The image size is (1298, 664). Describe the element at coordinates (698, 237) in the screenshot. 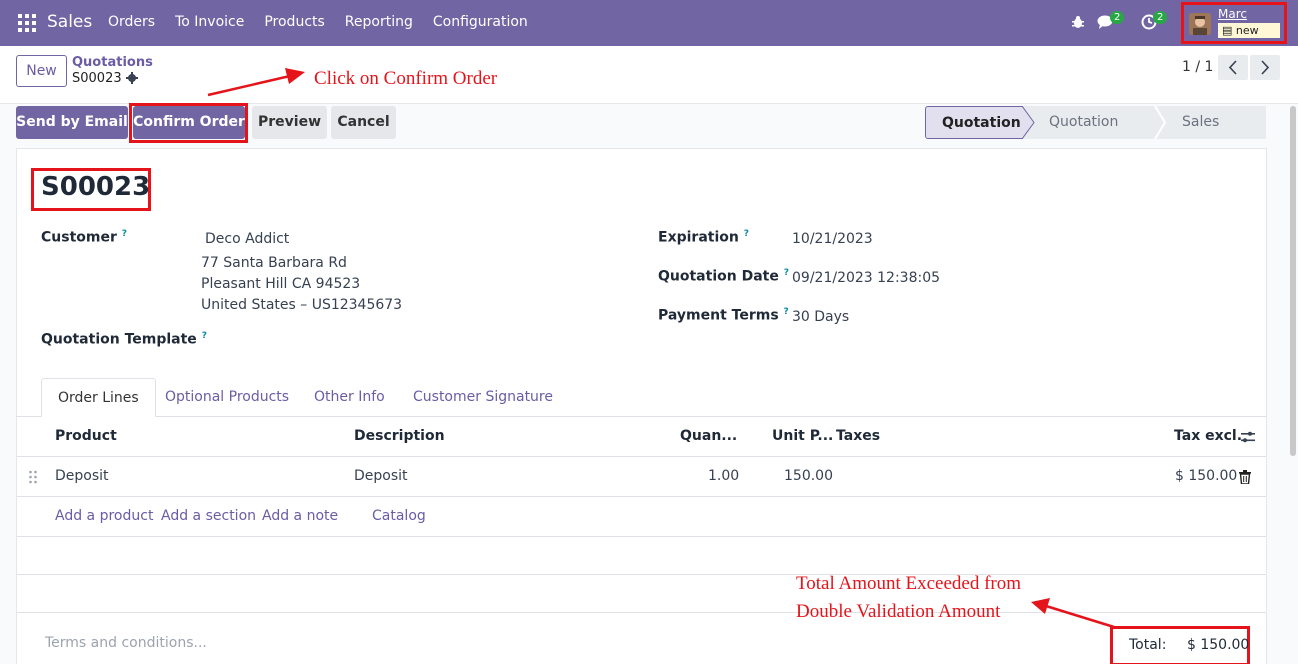

I see `expiration-label-text: Expiration` at that location.